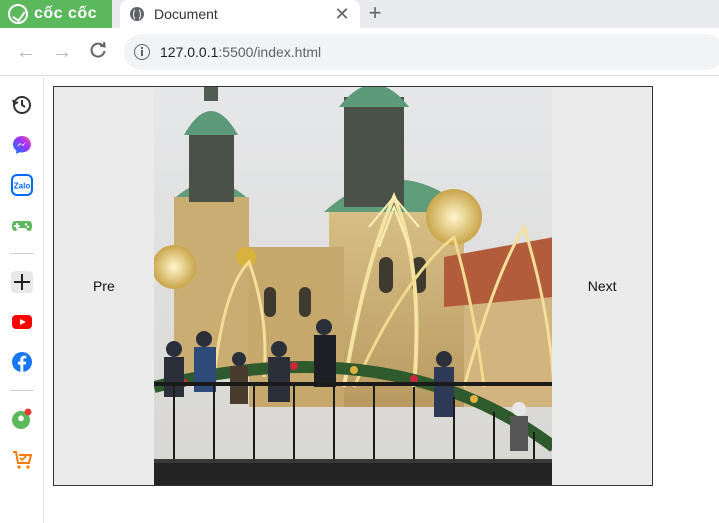  What do you see at coordinates (342, 14) in the screenshot?
I see `close-tab-icon: ✕` at bounding box center [342, 14].